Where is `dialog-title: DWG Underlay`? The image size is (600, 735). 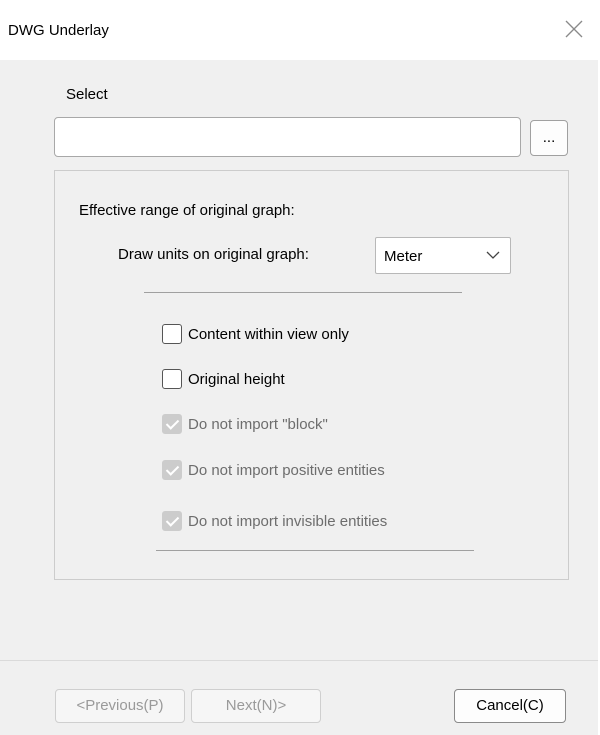
dialog-title: DWG Underlay is located at coordinates (58, 30).